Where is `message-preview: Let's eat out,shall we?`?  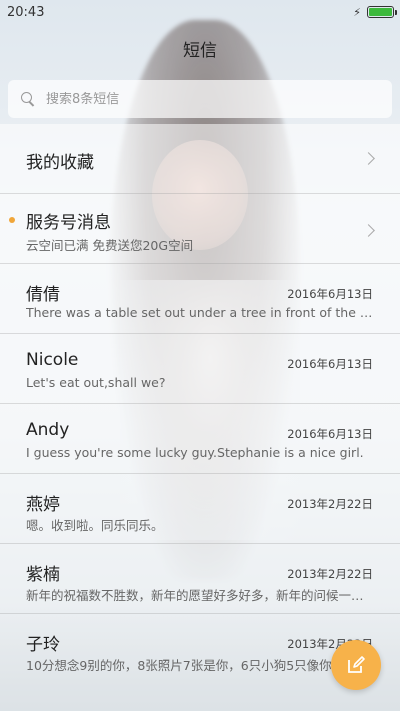
message-preview: Let's eat out,shall we? is located at coordinates (96, 382).